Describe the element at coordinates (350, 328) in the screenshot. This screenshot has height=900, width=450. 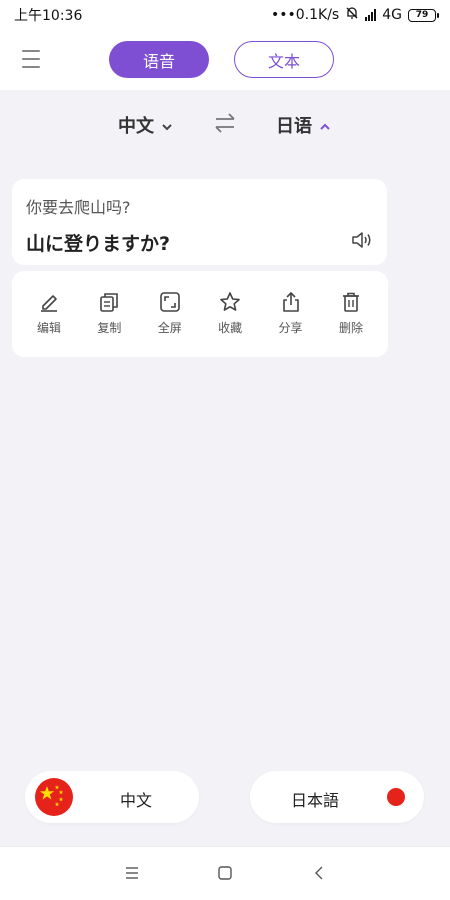
I see `delete-label: 删除` at that location.